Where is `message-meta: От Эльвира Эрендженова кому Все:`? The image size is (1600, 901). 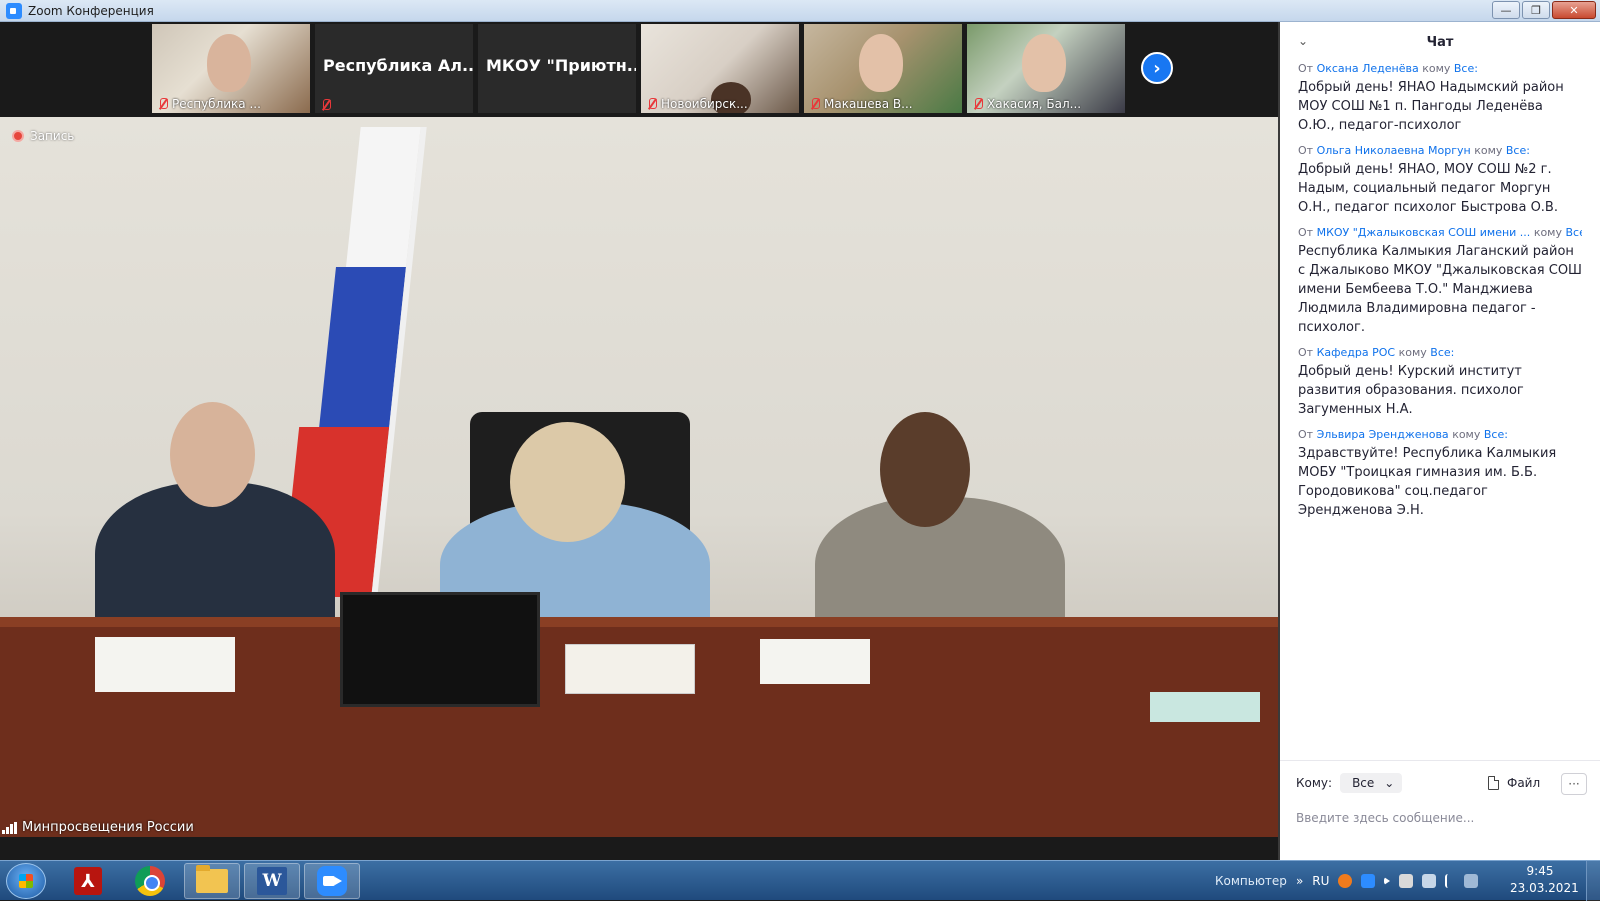
message-meta: От Эльвира Эрендженова кому Все: is located at coordinates (1403, 434).